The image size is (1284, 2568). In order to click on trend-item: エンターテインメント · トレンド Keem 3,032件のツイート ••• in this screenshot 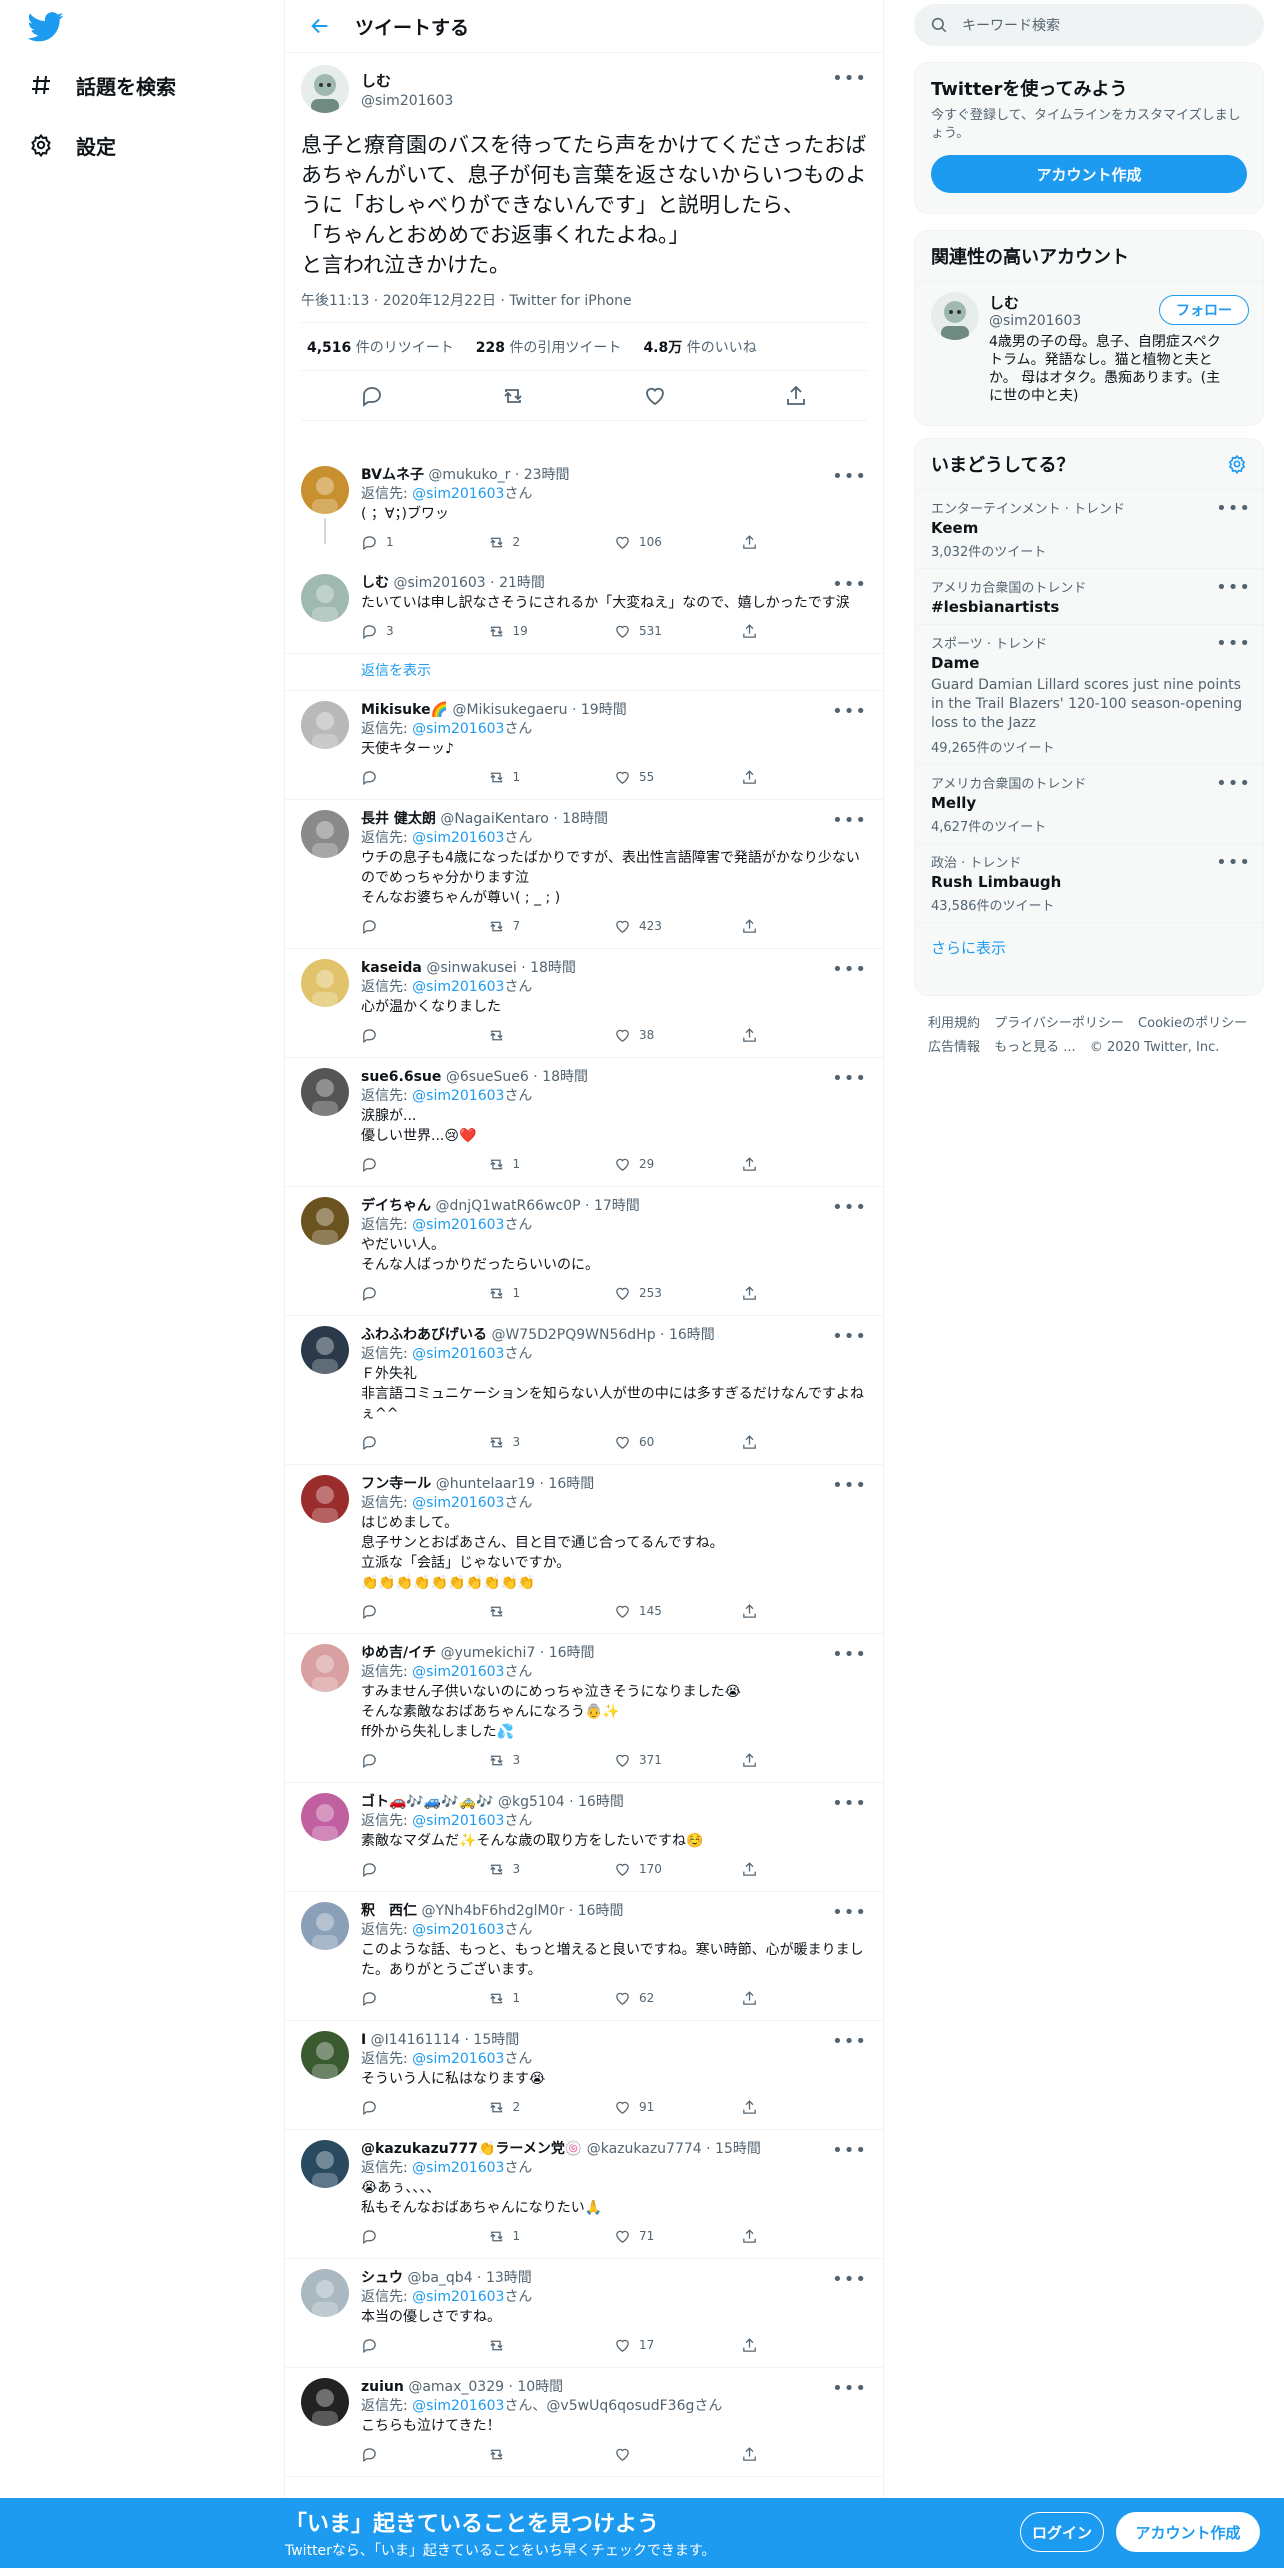, I will do `click(1089, 529)`.